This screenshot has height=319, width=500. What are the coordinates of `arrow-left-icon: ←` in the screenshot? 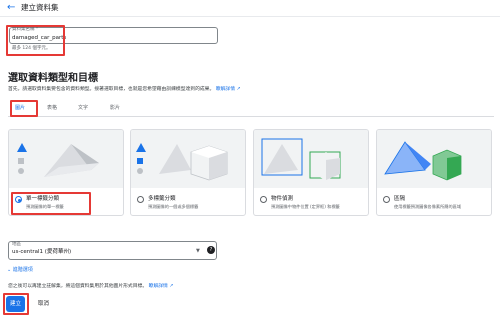 It's located at (11, 8).